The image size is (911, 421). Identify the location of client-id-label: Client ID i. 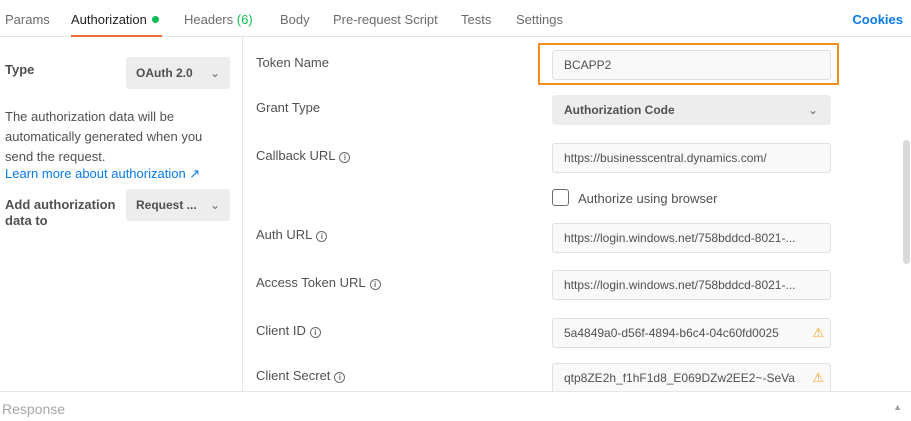
(288, 330).